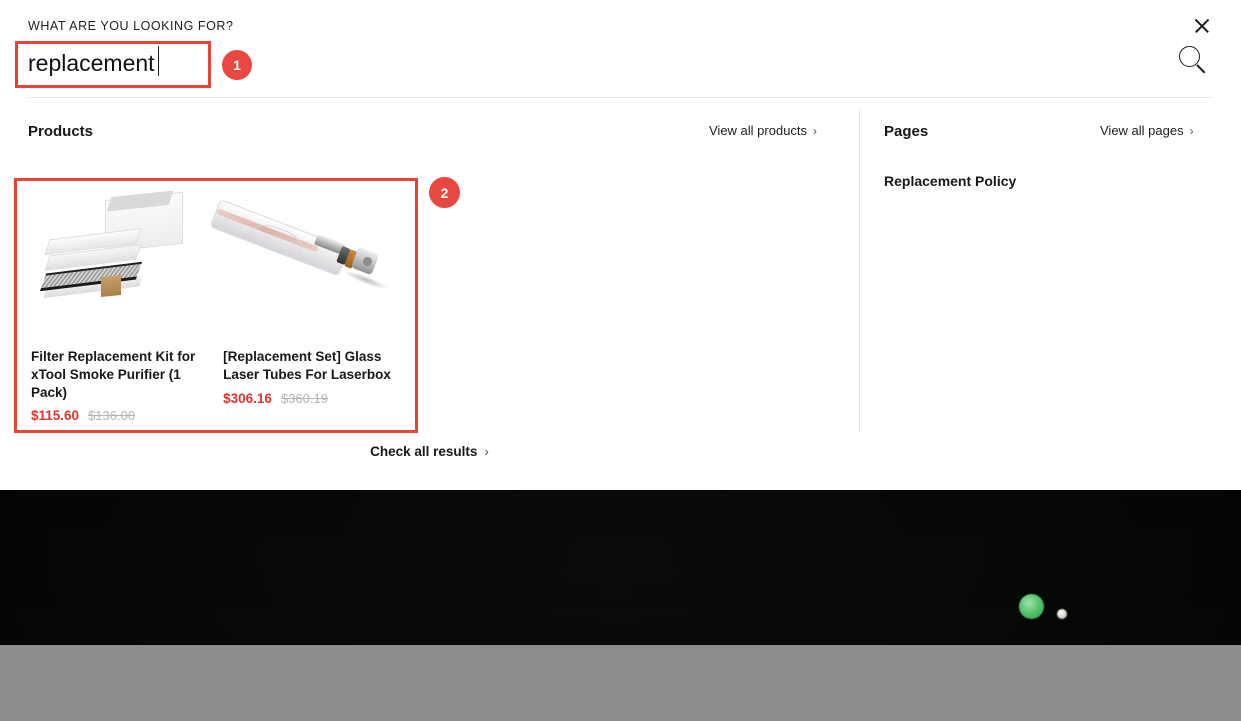  Describe the element at coordinates (444, 192) in the screenshot. I see `annotation-badge-2: 2` at that location.